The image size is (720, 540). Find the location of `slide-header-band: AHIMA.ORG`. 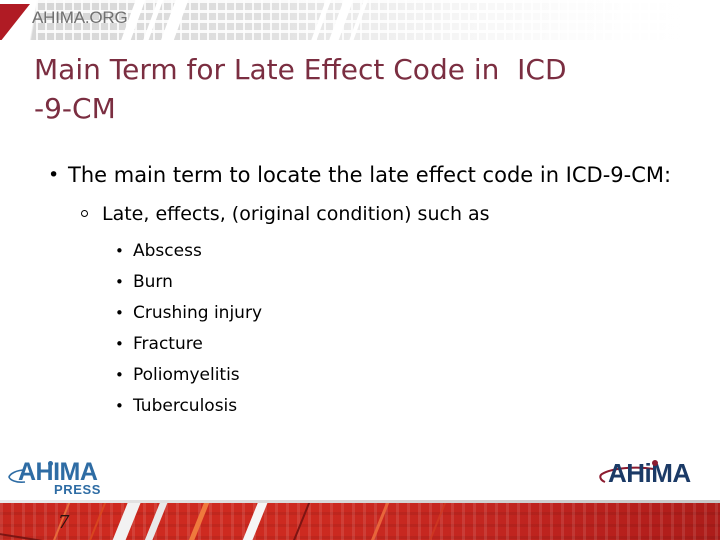

slide-header-band: AHIMA.ORG is located at coordinates (360, 20).